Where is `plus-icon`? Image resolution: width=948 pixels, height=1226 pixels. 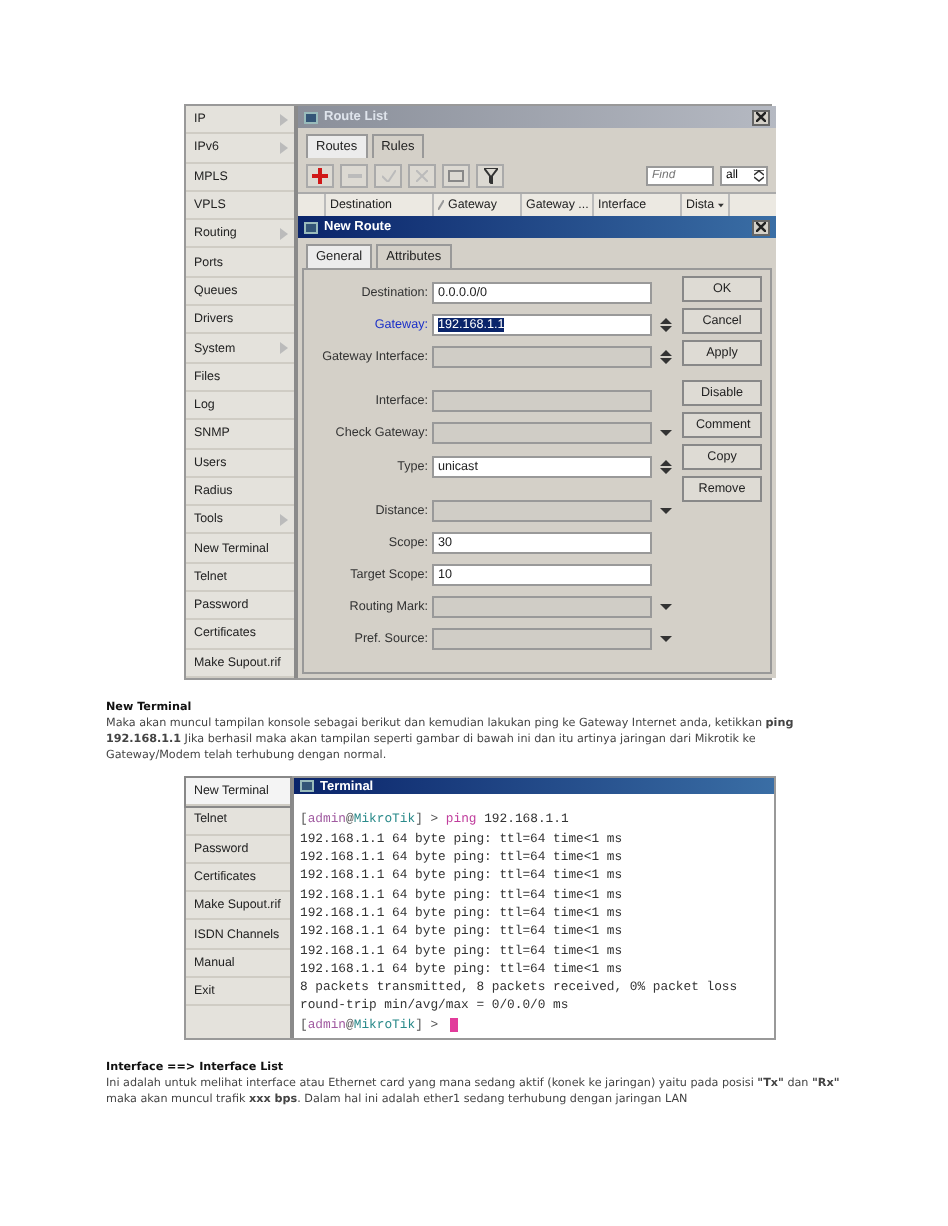 plus-icon is located at coordinates (320, 175).